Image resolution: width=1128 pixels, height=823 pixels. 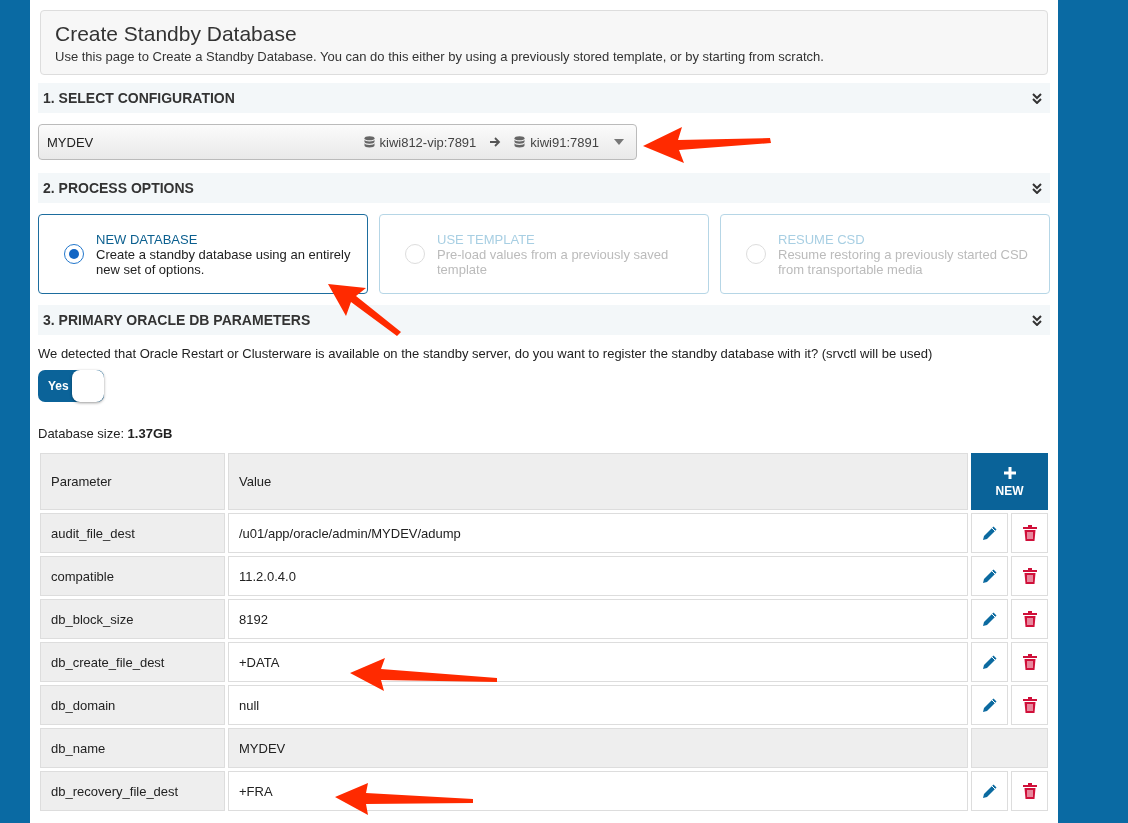 What do you see at coordinates (598, 481) in the screenshot?
I see `column-header: Value` at bounding box center [598, 481].